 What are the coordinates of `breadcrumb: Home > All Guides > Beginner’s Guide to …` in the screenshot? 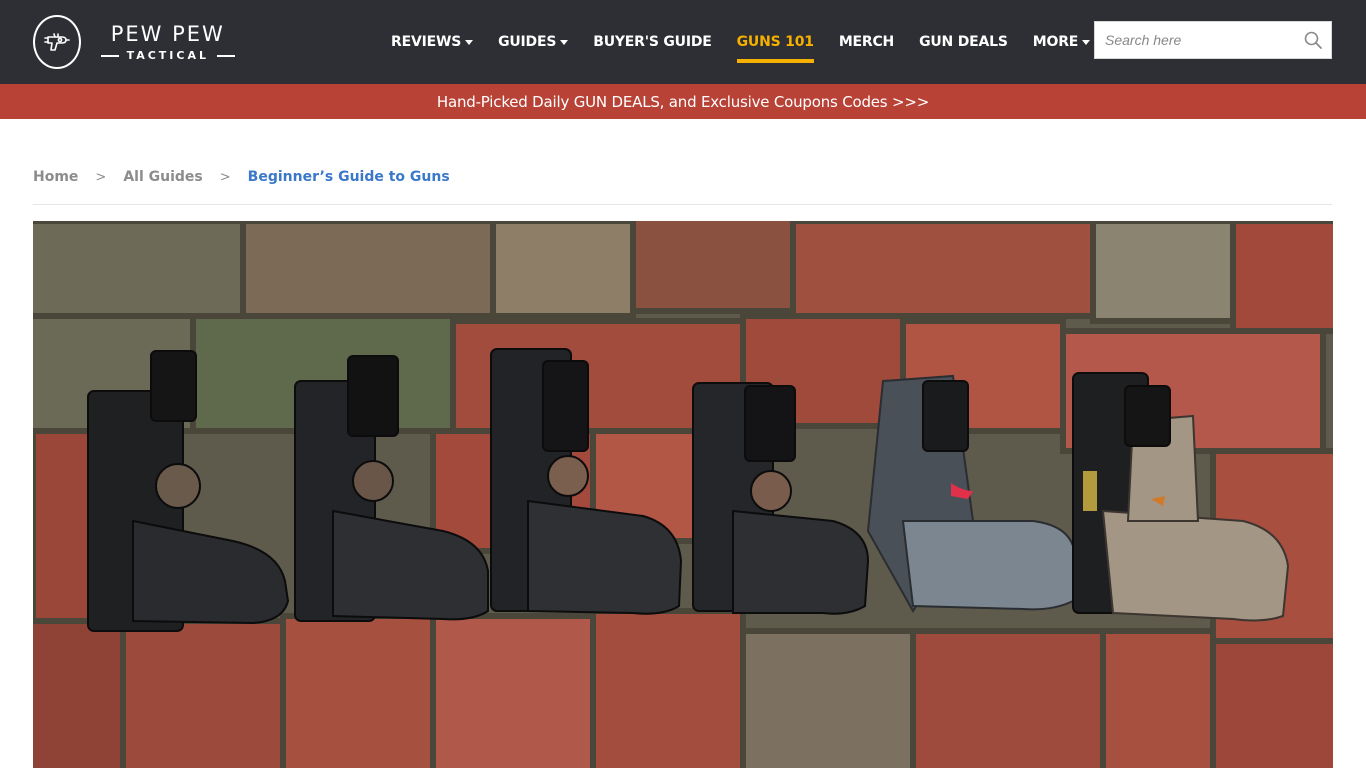 It's located at (241, 177).